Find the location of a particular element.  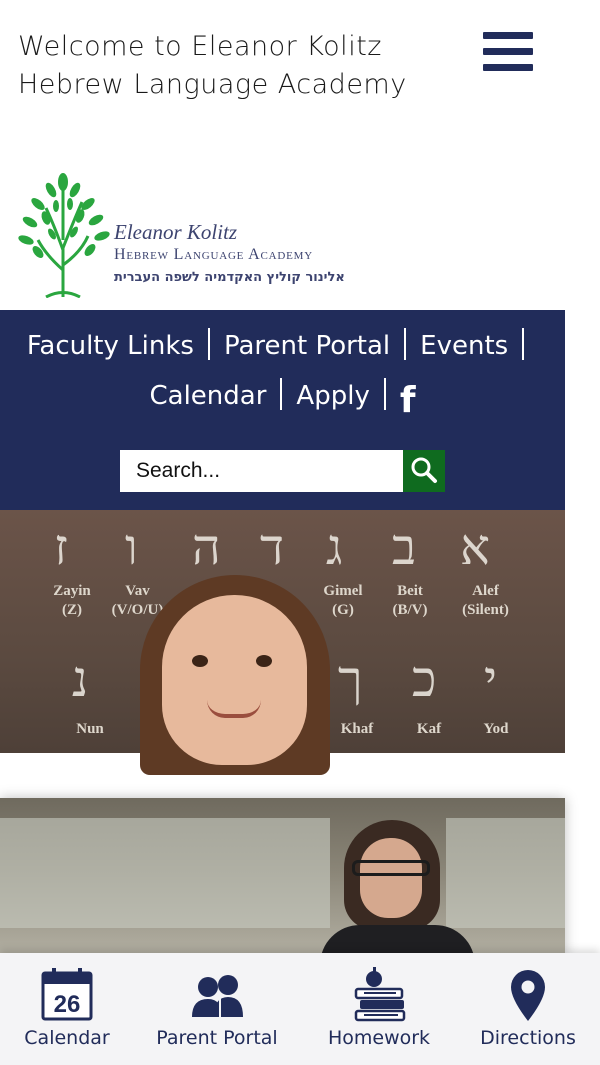

tab-directions-label: Directions is located at coordinates (528, 1038).